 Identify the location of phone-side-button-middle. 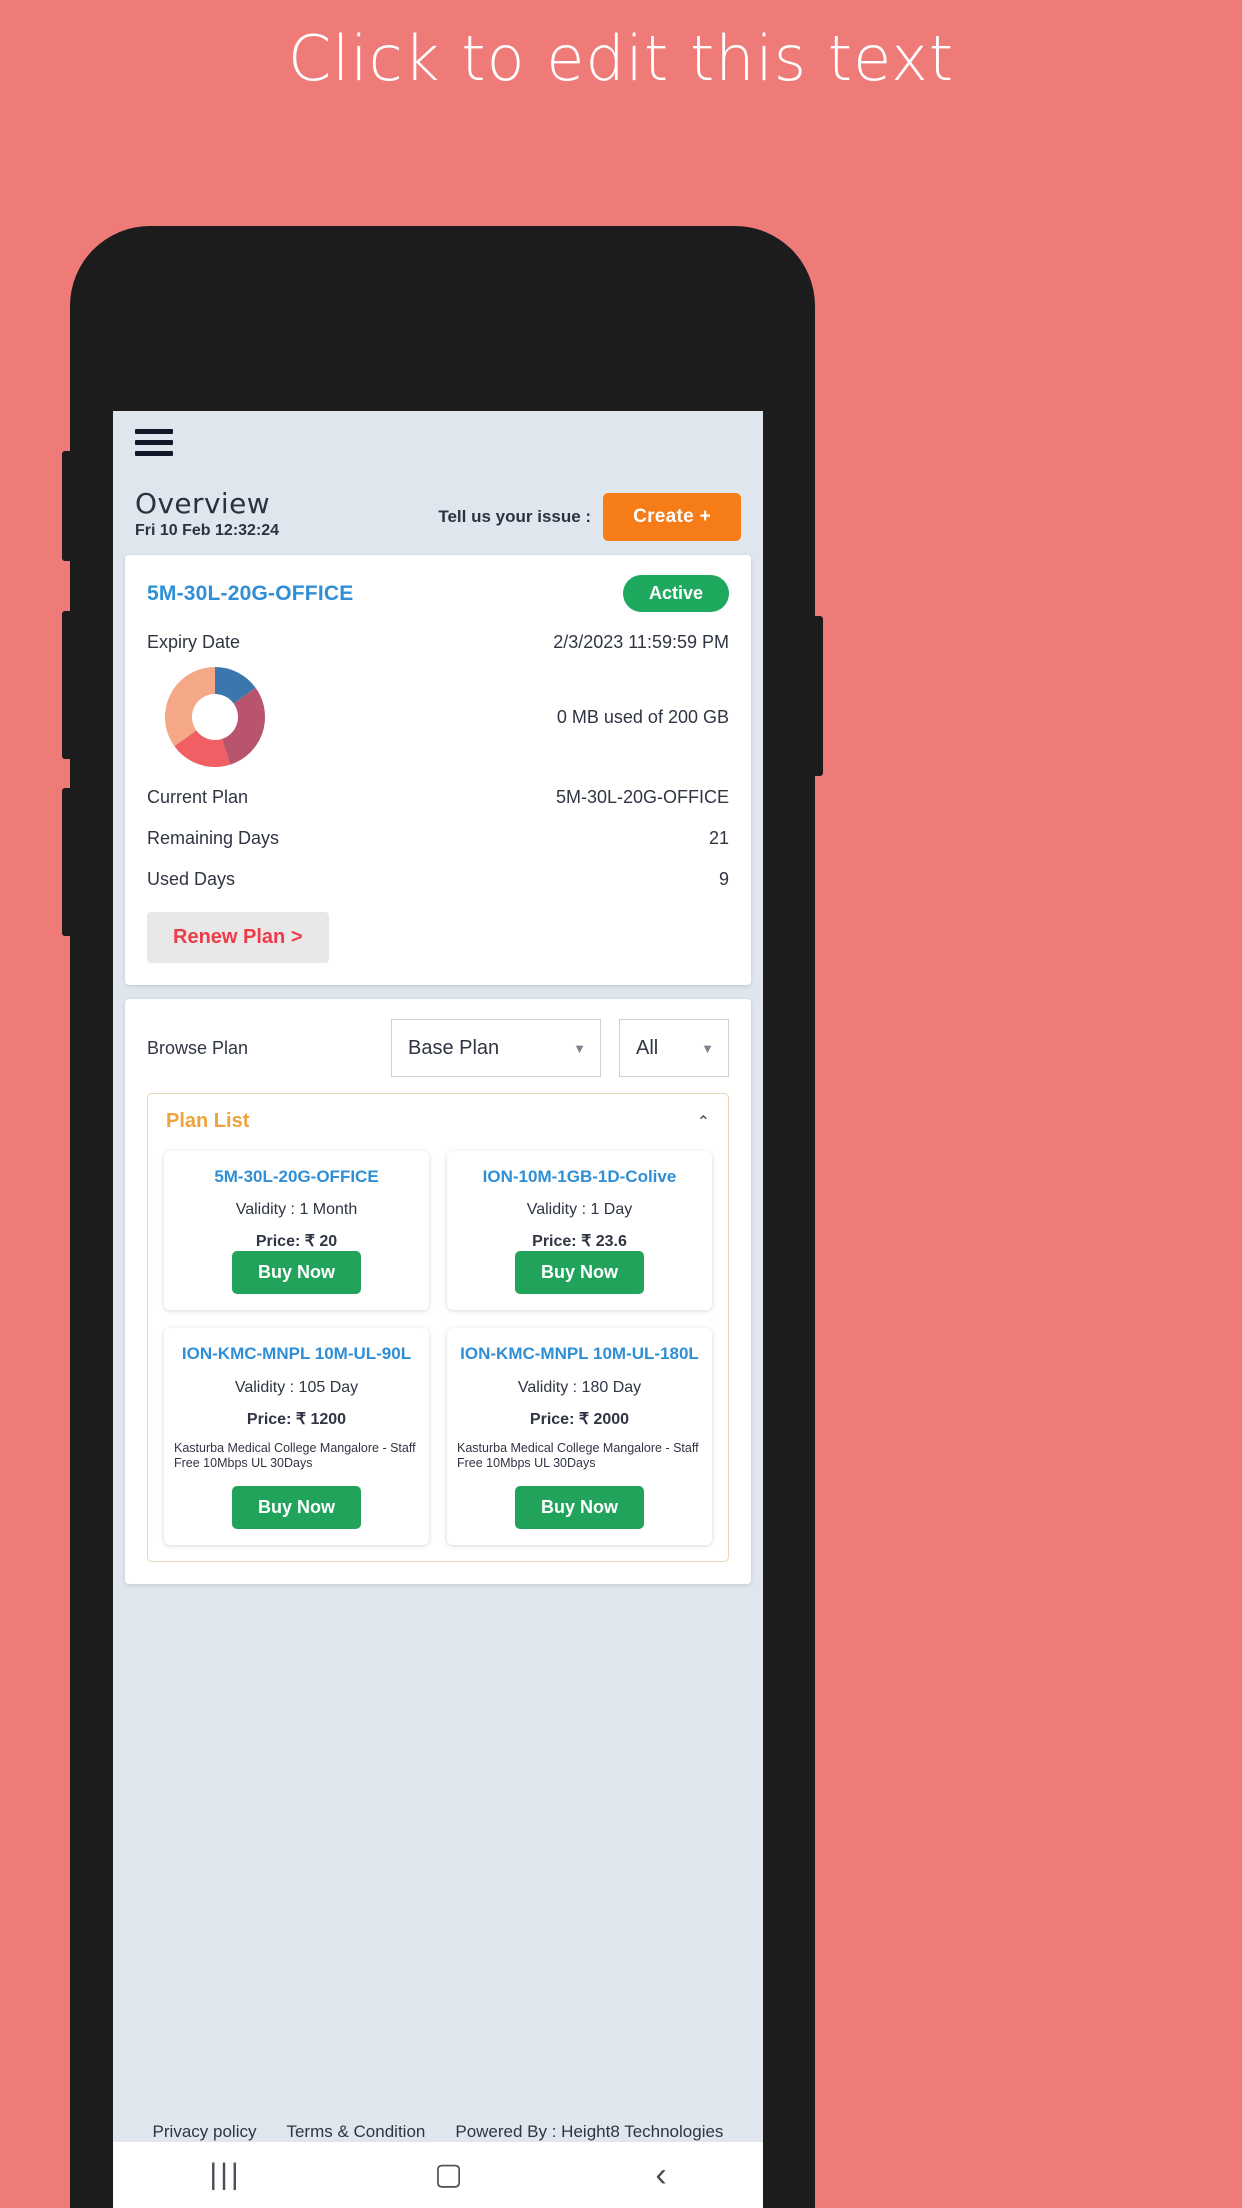
(68, 685).